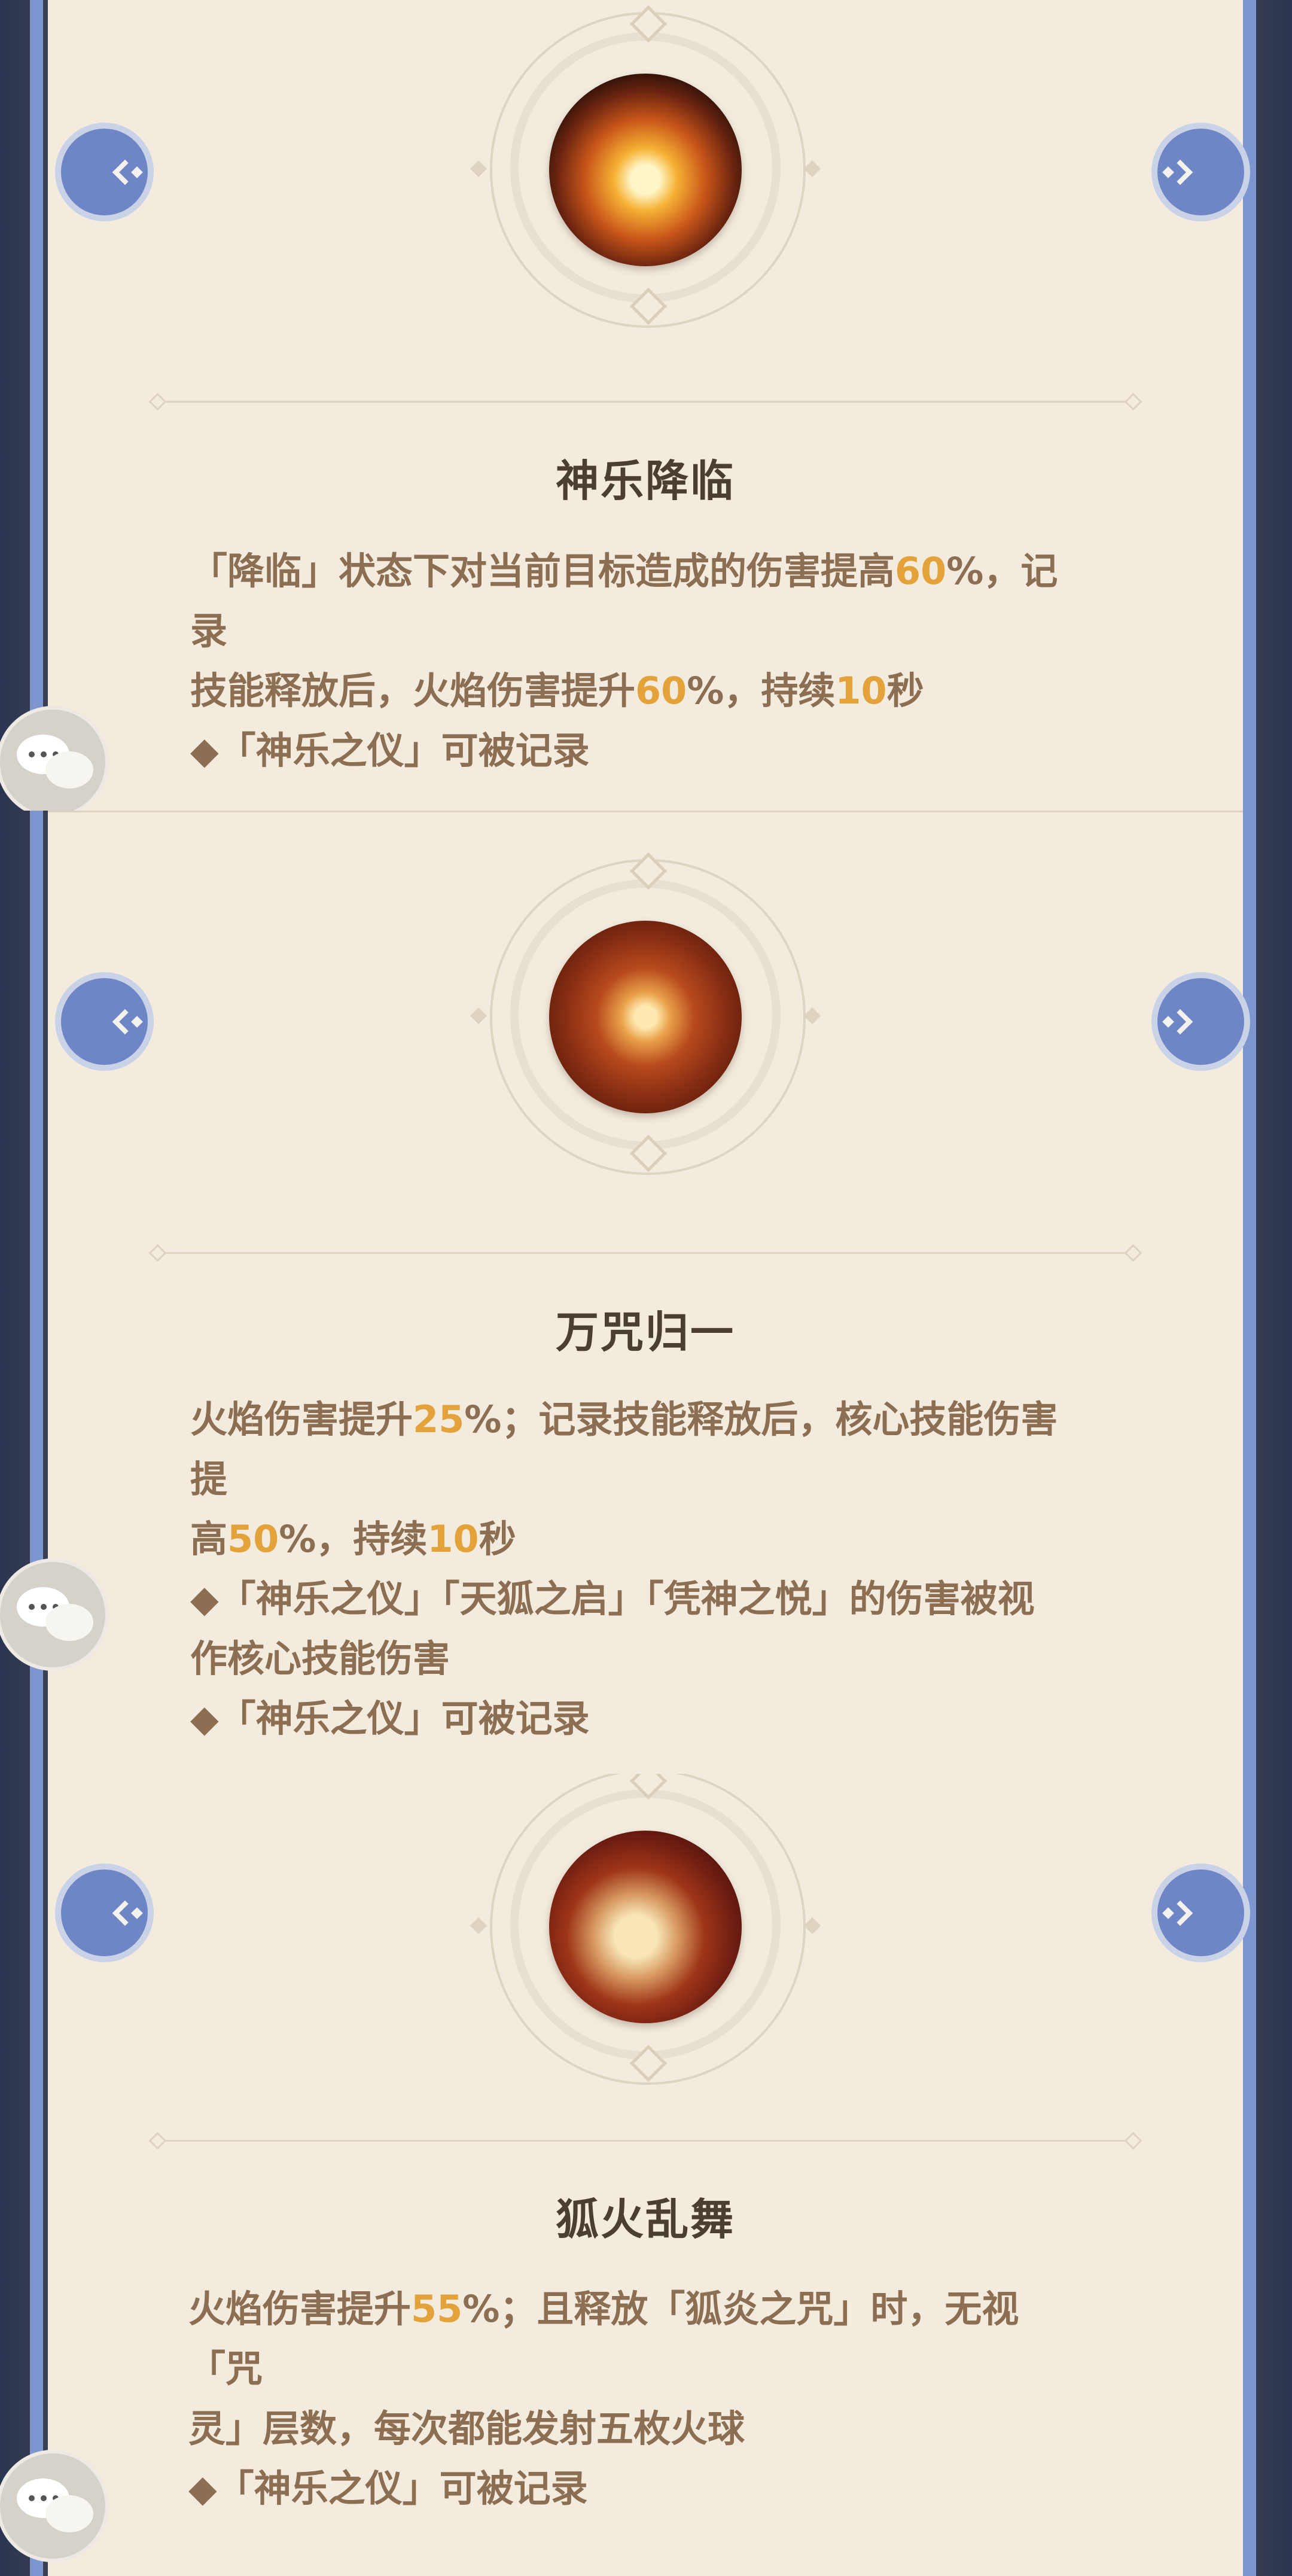 The width and height of the screenshot is (1292, 2576). Describe the element at coordinates (645, 481) in the screenshot. I see `skill-title: 神乐降临` at that location.